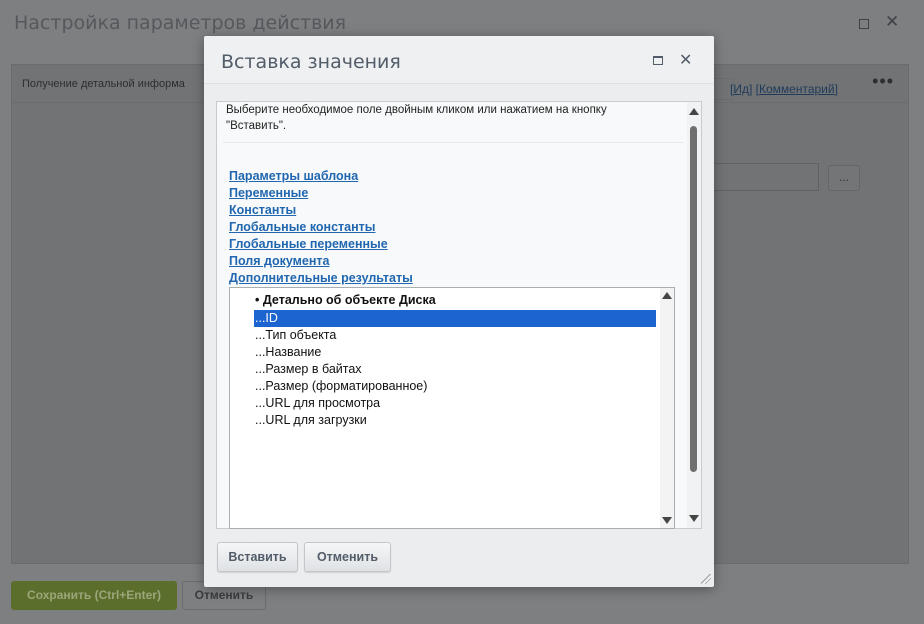  Describe the element at coordinates (180, 23) in the screenshot. I see `background-window-title: Настройка параметров действия` at that location.